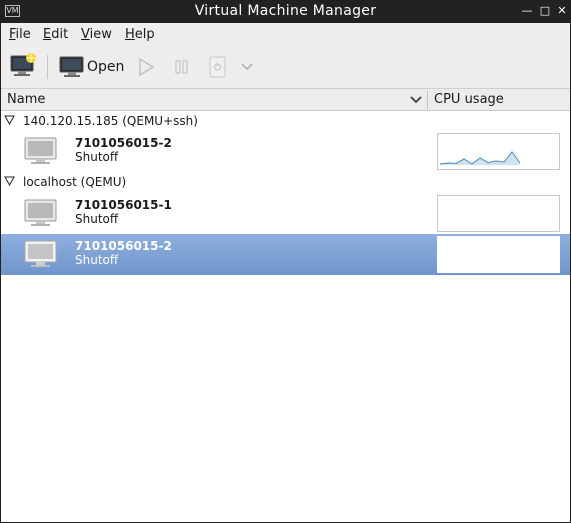  I want to click on new-vm-icon, so click(23, 64).